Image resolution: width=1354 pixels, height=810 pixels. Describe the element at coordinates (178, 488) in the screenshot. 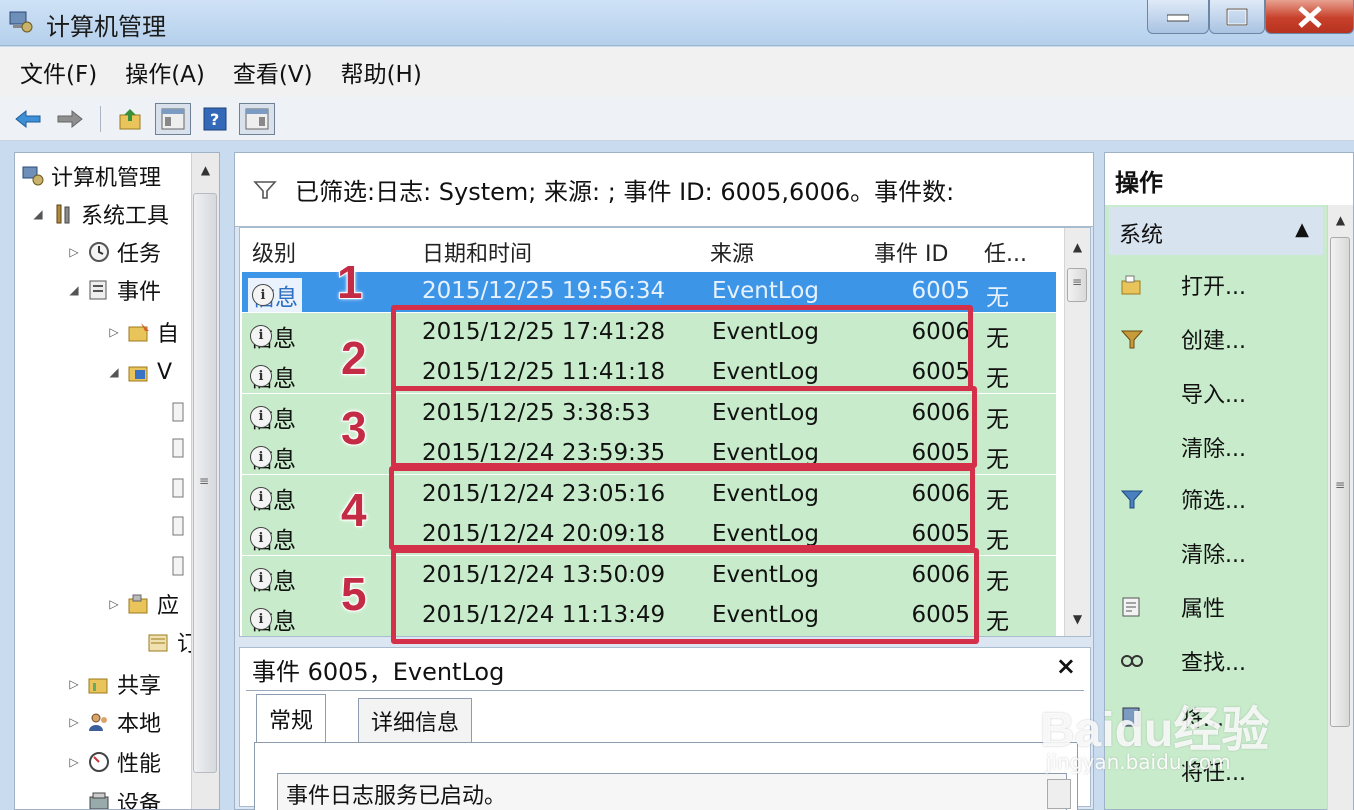

I see `tree-item-log-setup` at that location.